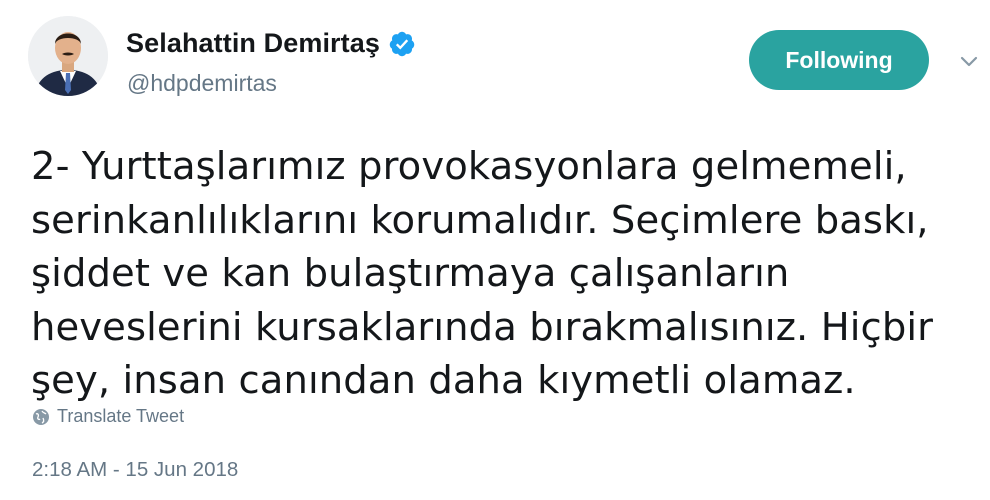 The height and width of the screenshot is (500, 990). I want to click on translate-tweet-label: Translate Tweet, so click(121, 416).